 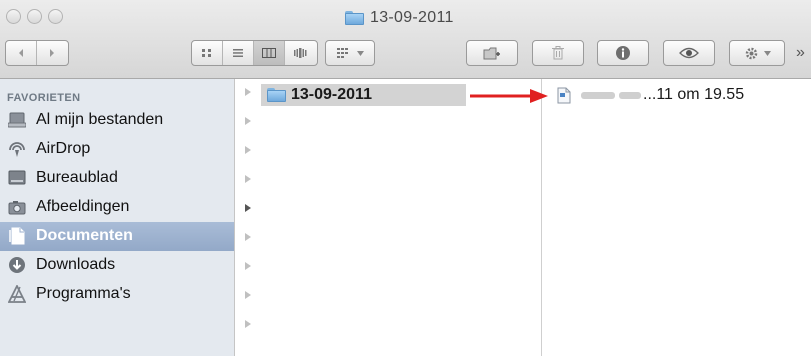 What do you see at coordinates (331, 94) in the screenshot?
I see `folder-name: 13-09-2011` at bounding box center [331, 94].